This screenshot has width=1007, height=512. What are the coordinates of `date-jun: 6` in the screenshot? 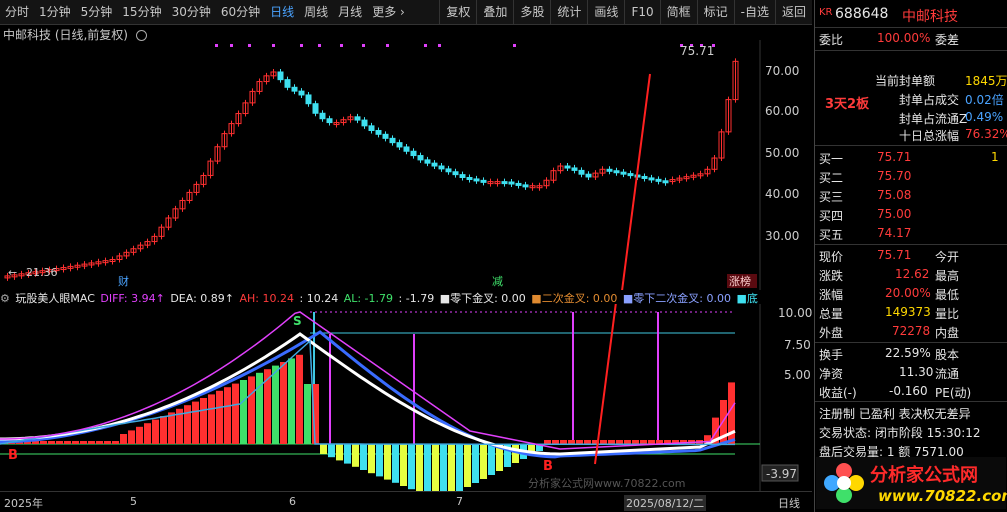 It's located at (292, 501).